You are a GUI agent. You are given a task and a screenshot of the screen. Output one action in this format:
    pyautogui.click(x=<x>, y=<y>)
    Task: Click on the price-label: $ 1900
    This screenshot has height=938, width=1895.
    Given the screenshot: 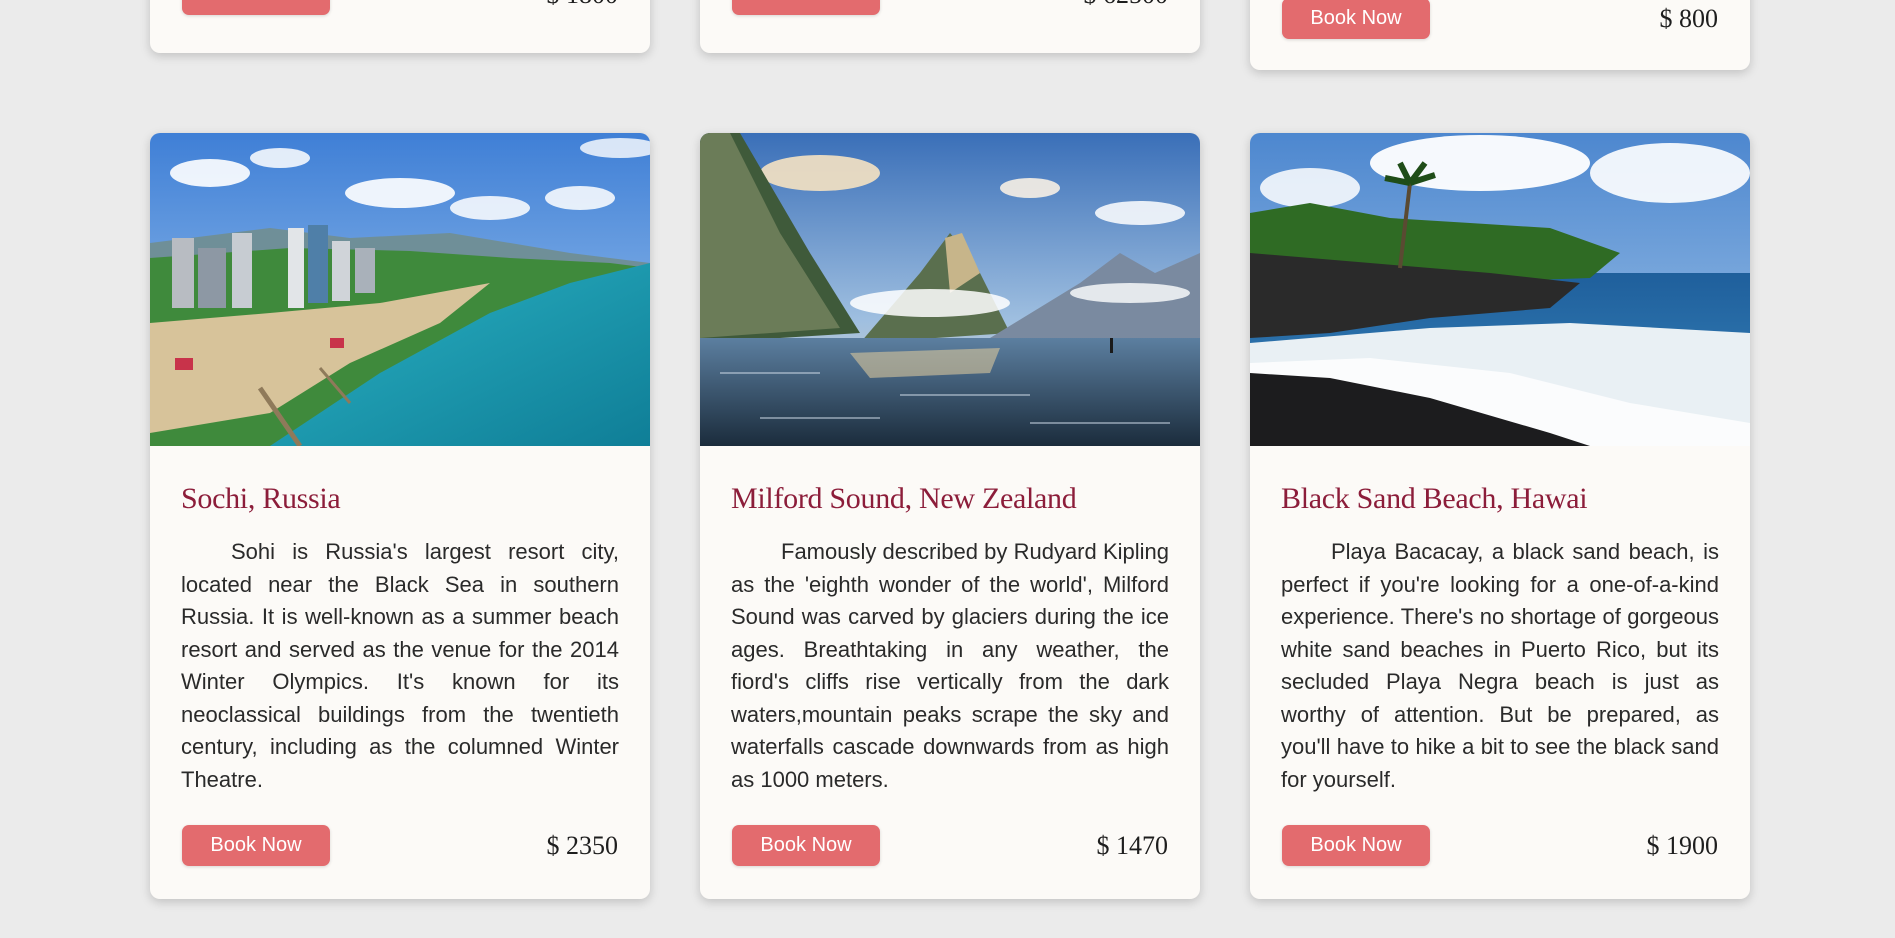 What is the action you would take?
    pyautogui.click(x=1682, y=845)
    